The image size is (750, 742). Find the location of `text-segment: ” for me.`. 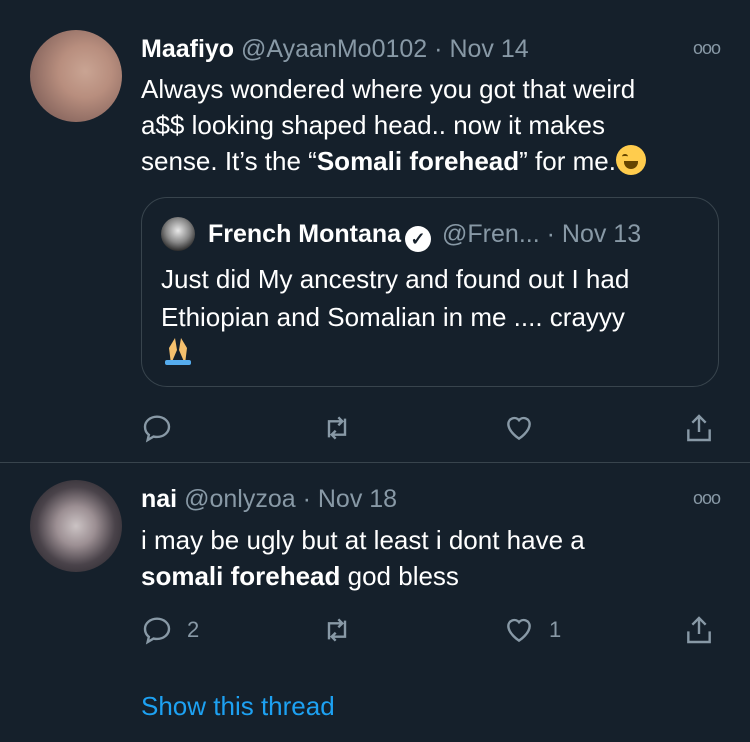

text-segment: ” for me. is located at coordinates (567, 161).